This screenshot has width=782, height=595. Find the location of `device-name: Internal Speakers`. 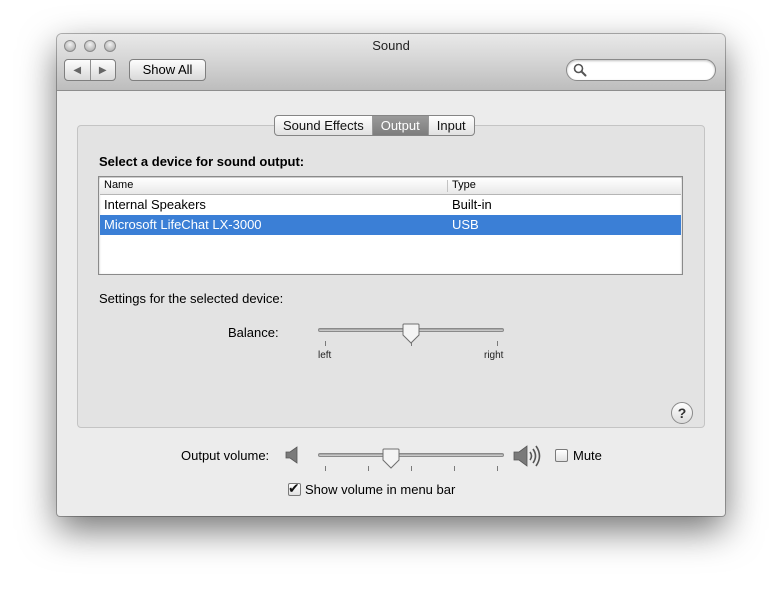

device-name: Internal Speakers is located at coordinates (155, 204).